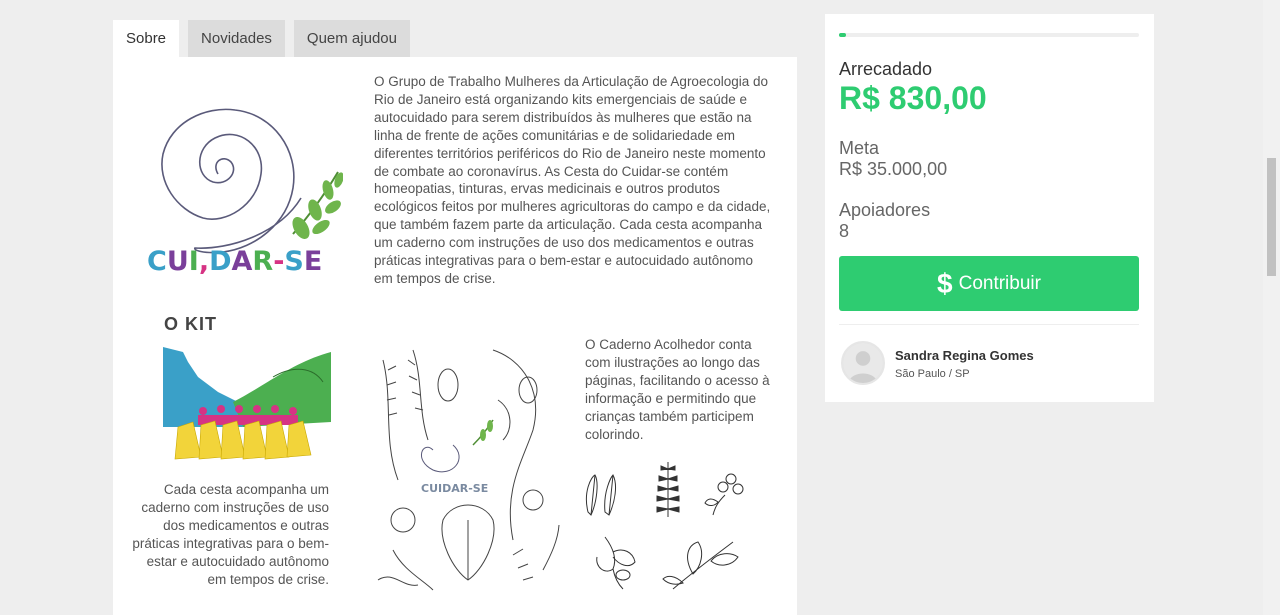 The height and width of the screenshot is (615, 1280). I want to click on tab-quem-ajudou: Quem ajudou, so click(351, 38).